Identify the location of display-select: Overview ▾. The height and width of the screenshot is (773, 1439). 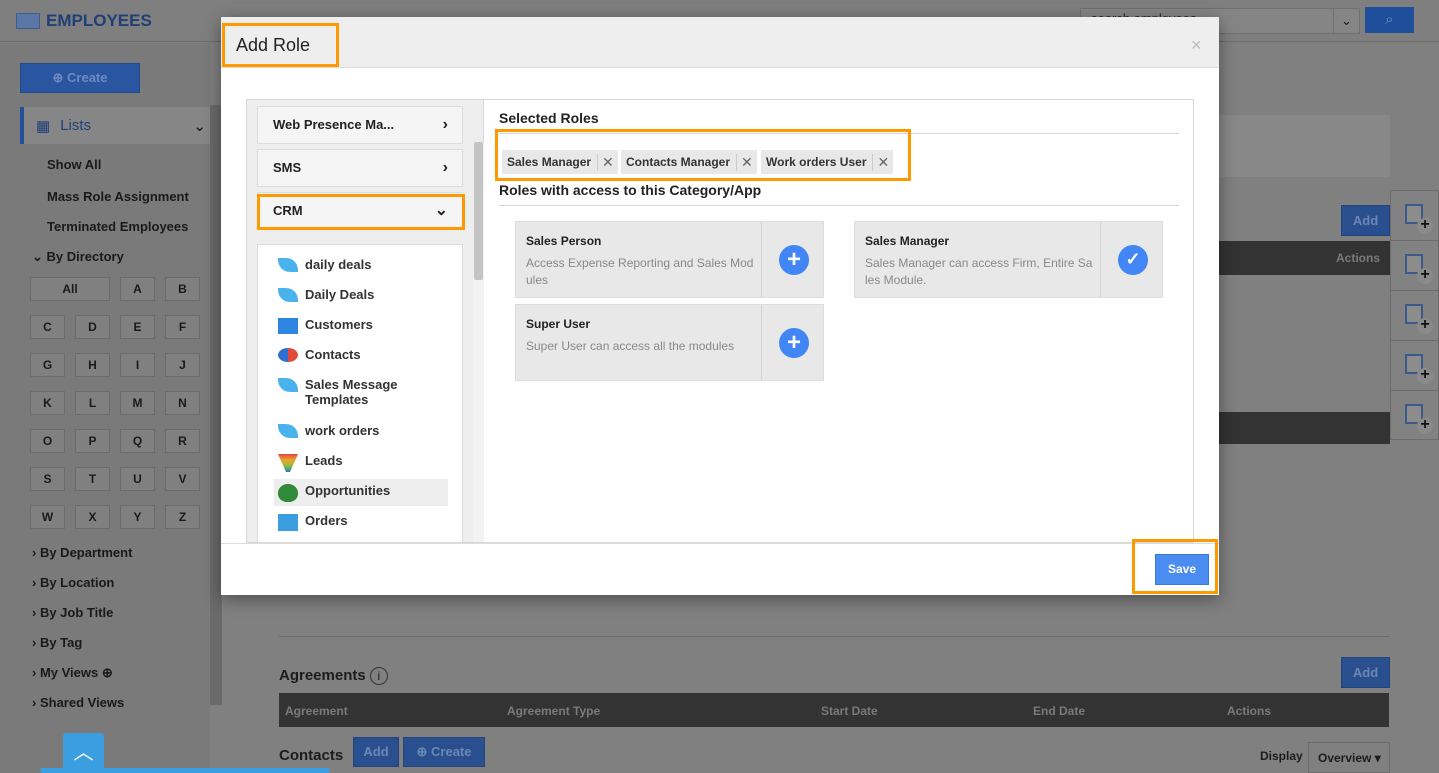
(1349, 757).